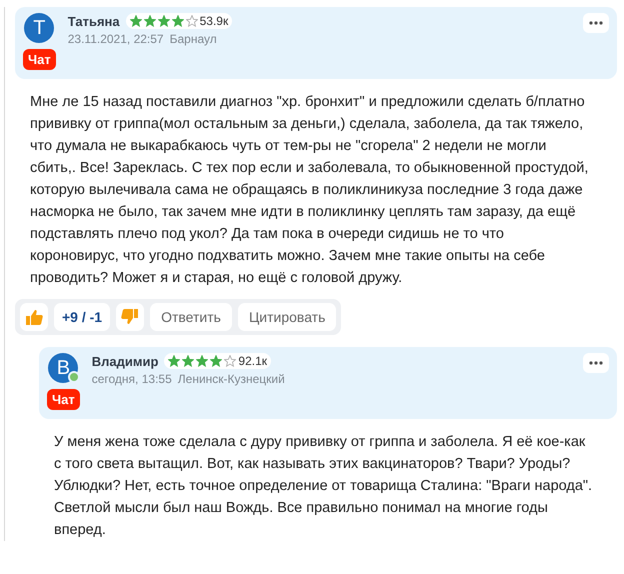 The height and width of the screenshot is (574, 624). What do you see at coordinates (231, 379) in the screenshot?
I see `author-city: Ленинск-Кузнецкий` at bounding box center [231, 379].